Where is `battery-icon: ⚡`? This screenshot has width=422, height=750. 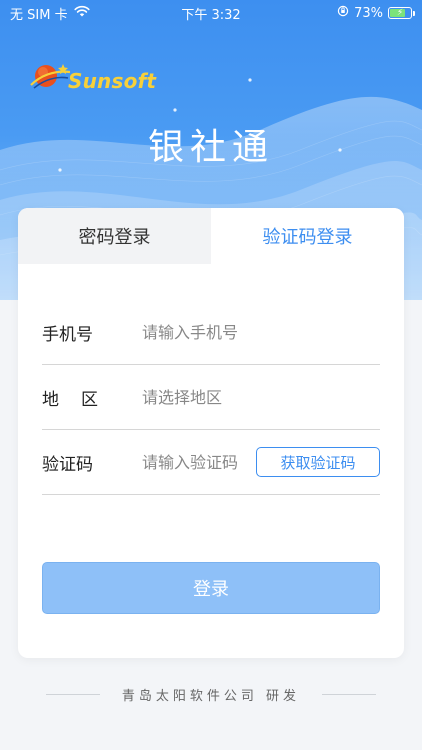
battery-icon: ⚡ is located at coordinates (401, 13).